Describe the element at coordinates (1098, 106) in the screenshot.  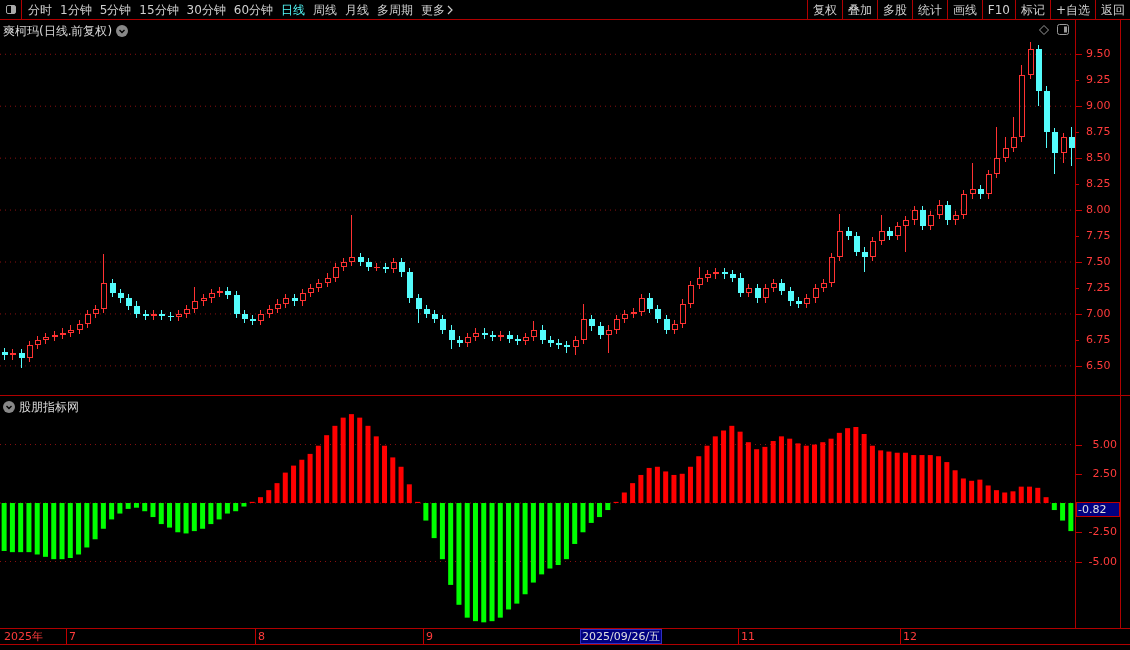
I see `price-axis-label: 9.00` at that location.